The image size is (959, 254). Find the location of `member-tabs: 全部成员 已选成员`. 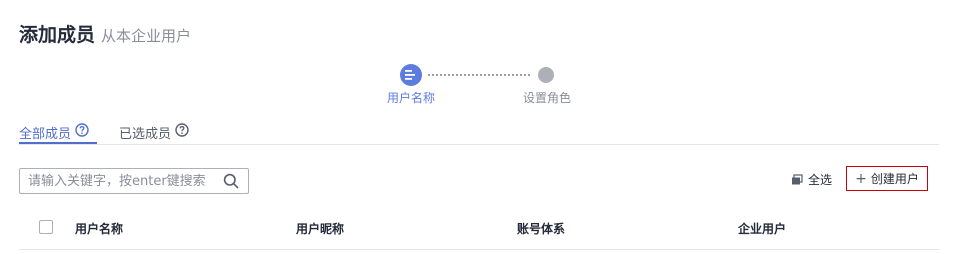

member-tabs: 全部成员 已选成员 is located at coordinates (104, 132).